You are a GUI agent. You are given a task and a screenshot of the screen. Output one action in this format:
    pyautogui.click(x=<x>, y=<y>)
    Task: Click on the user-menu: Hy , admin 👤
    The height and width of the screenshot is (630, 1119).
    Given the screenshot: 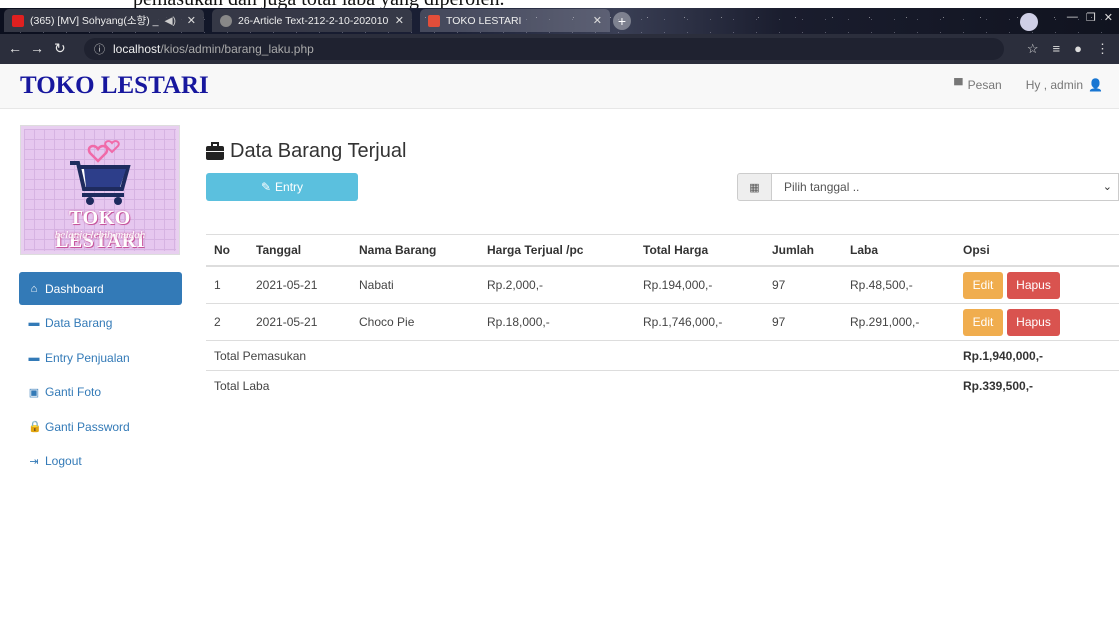 What is the action you would take?
    pyautogui.click(x=1064, y=85)
    